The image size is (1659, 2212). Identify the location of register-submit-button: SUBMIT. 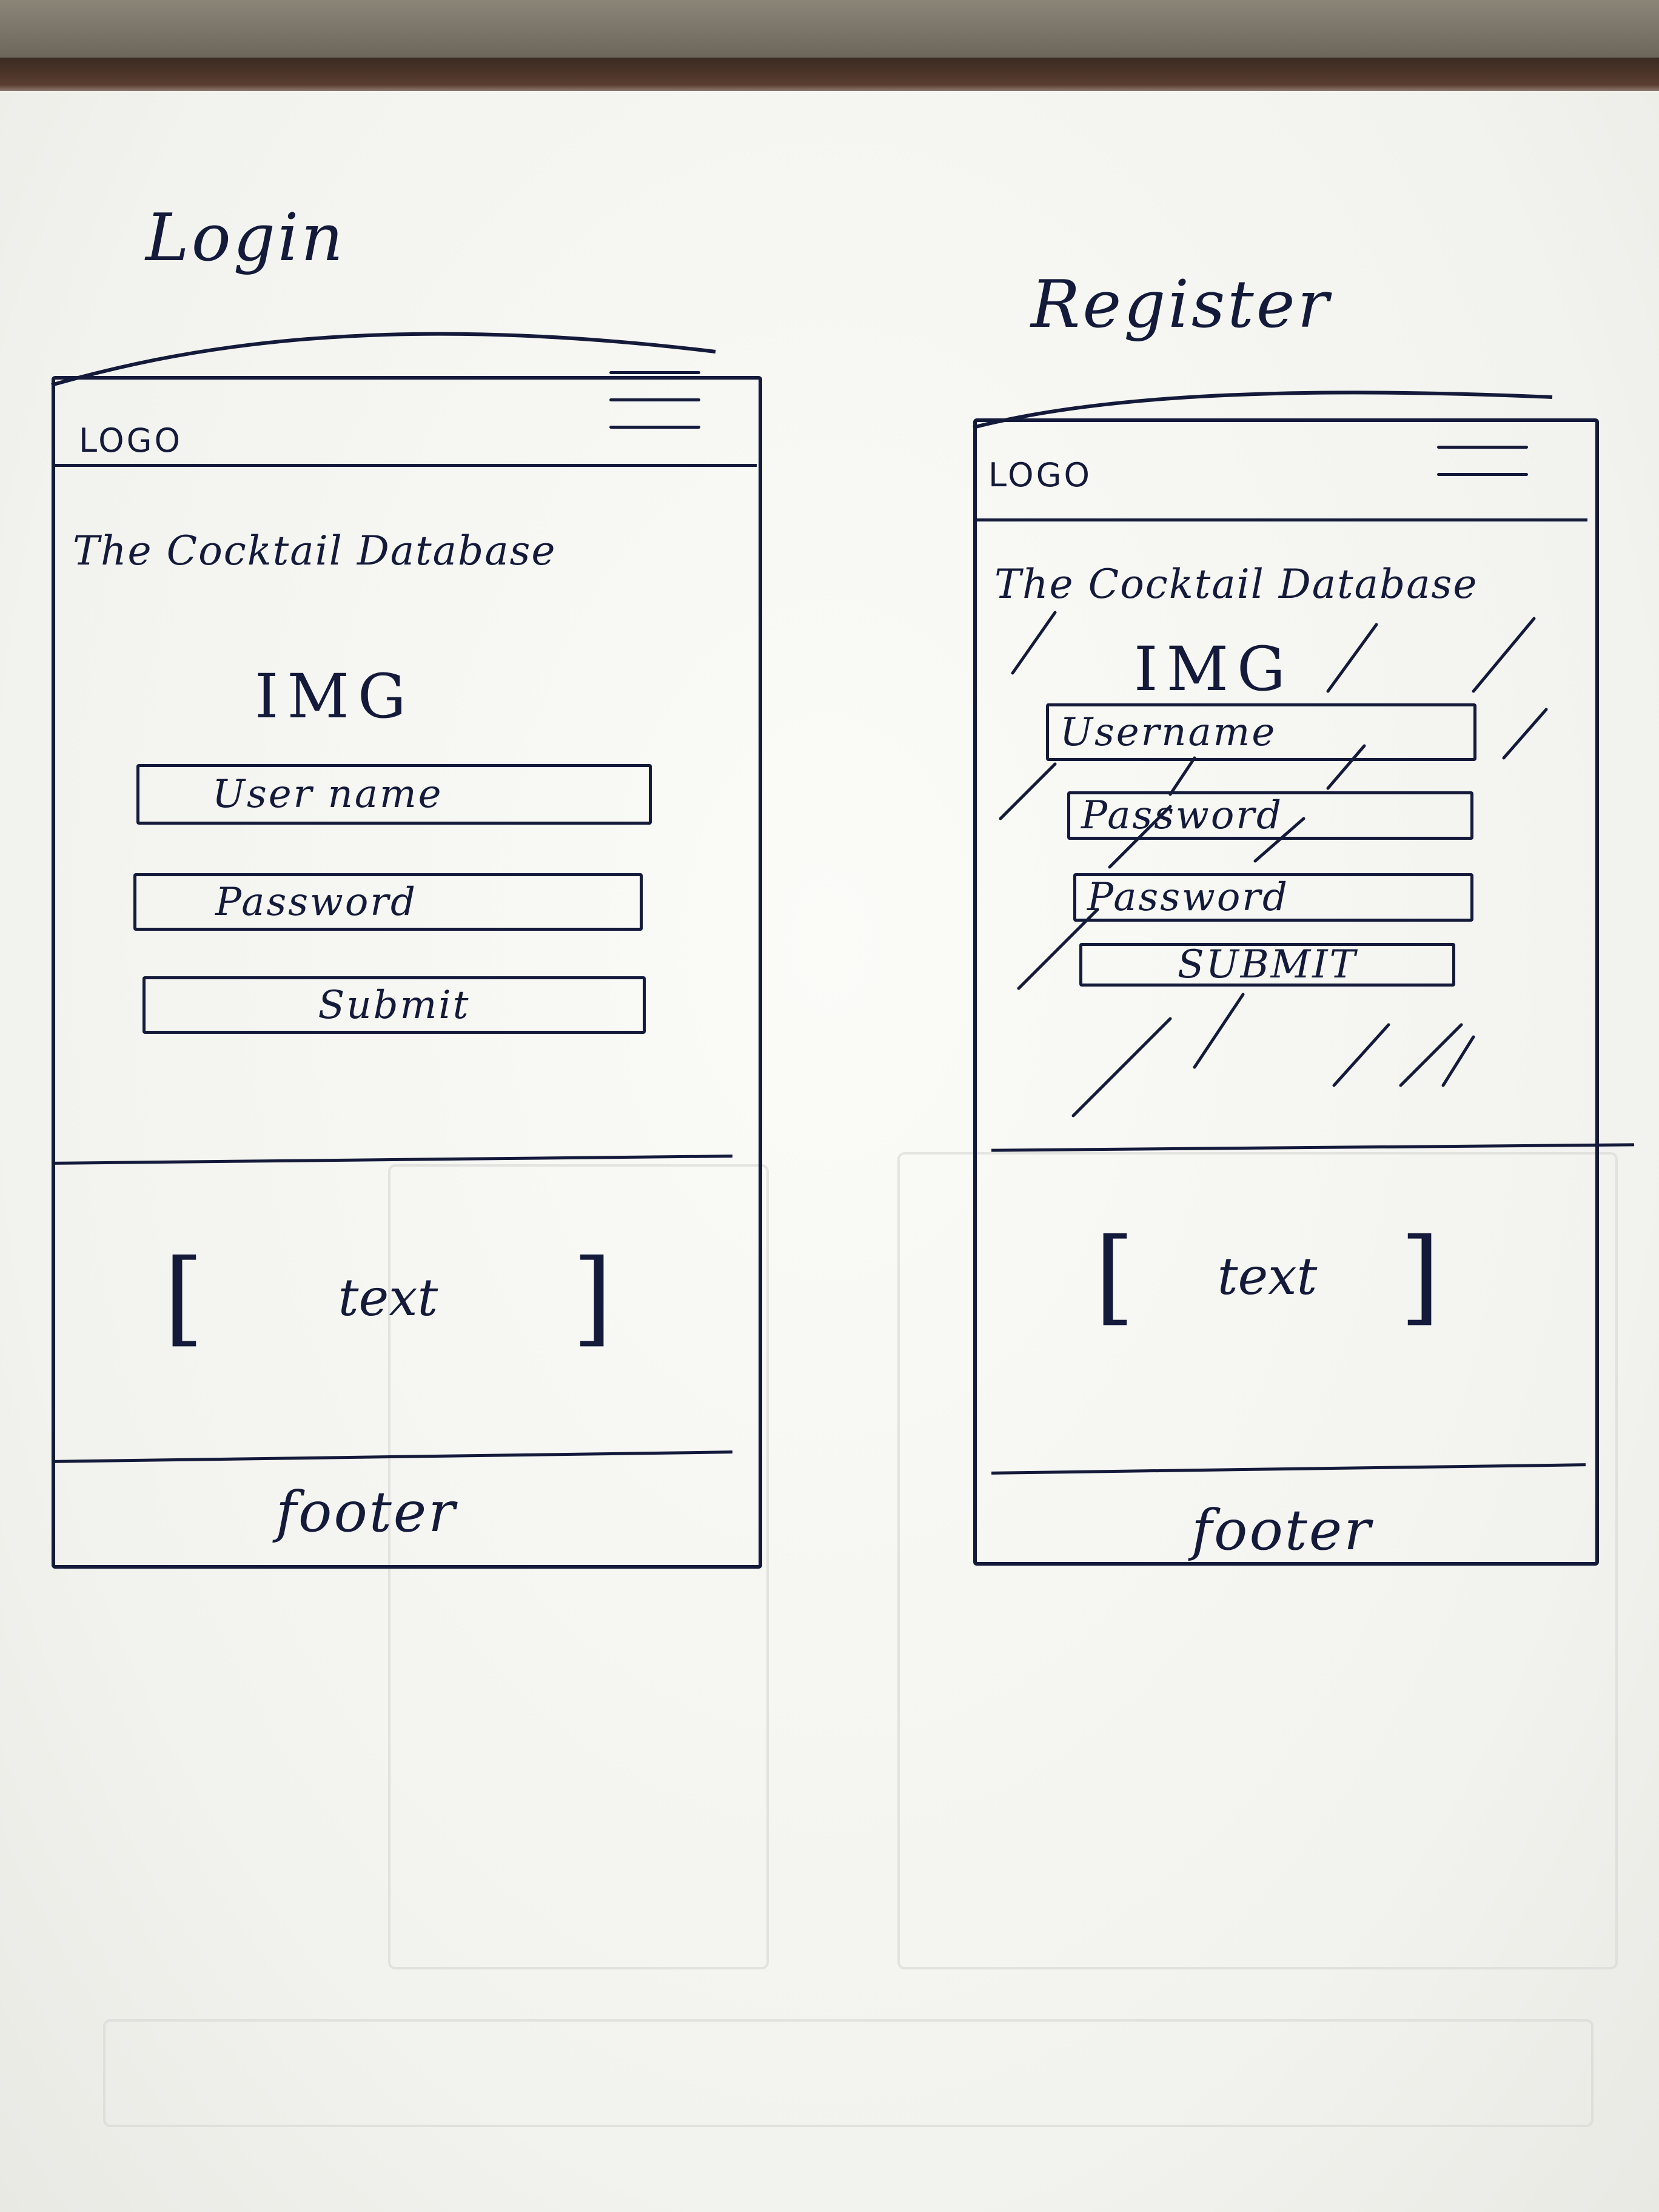
(1267, 964).